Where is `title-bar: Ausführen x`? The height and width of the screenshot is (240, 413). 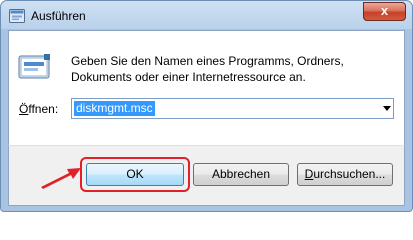
title-bar: Ausführen x is located at coordinates (206, 16).